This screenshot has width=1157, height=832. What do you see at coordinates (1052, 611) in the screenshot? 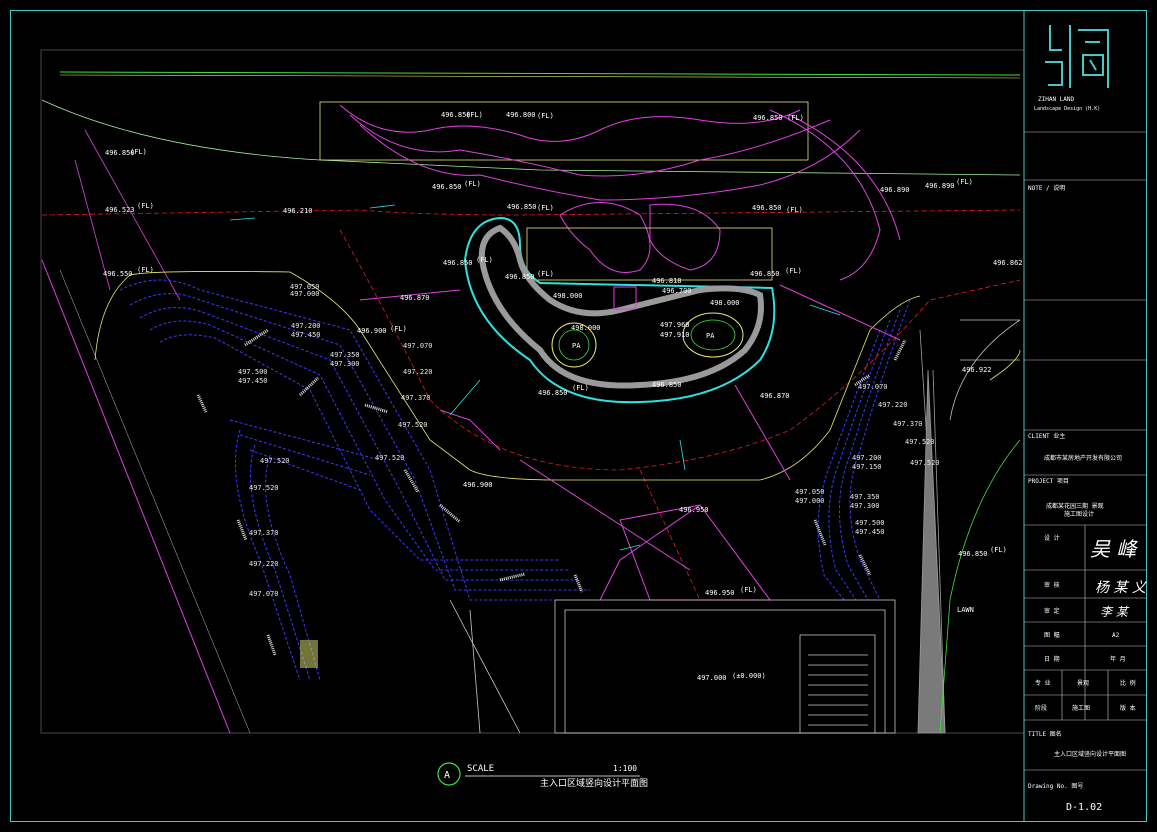
I see `sign-label: 审 定` at bounding box center [1052, 611].